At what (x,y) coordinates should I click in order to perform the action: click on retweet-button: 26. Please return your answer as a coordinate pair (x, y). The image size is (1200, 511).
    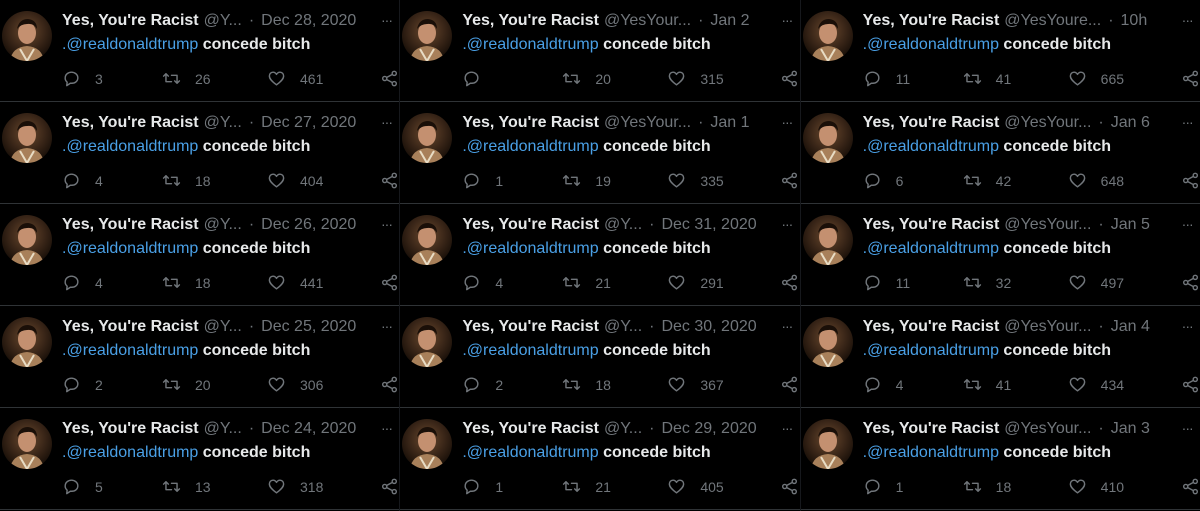
    Looking at the image, I should click on (186, 78).